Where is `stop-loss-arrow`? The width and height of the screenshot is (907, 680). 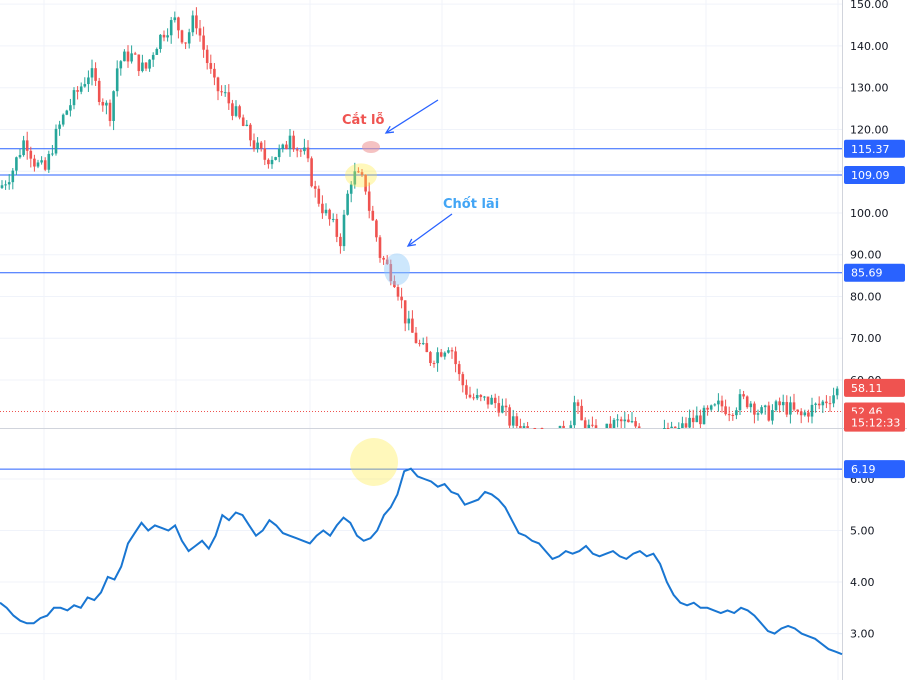
stop-loss-arrow is located at coordinates (412, 116).